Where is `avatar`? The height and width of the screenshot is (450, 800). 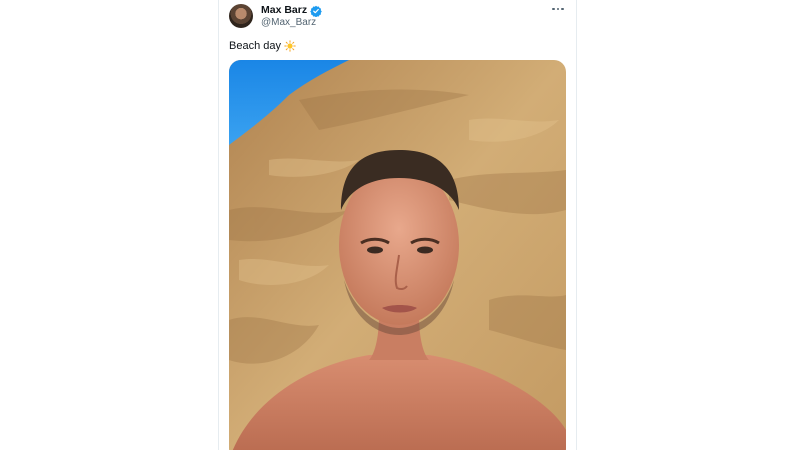
avatar is located at coordinates (241, 16).